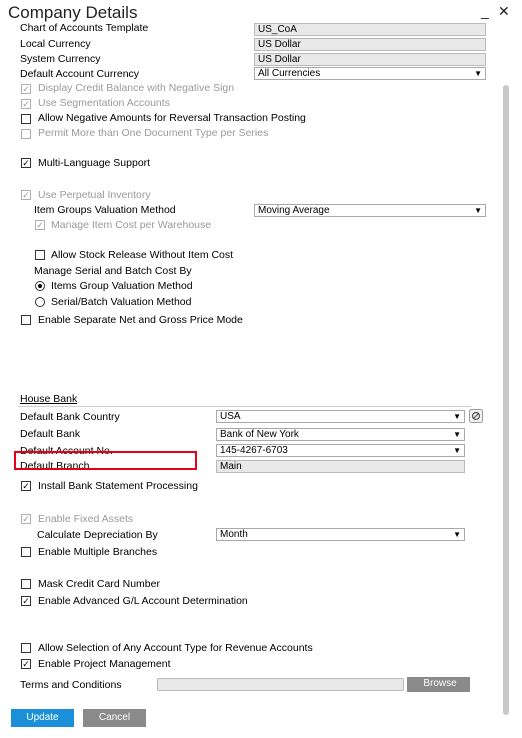 The image size is (522, 738). What do you see at coordinates (105, 460) in the screenshot?
I see `highlight-box` at bounding box center [105, 460].